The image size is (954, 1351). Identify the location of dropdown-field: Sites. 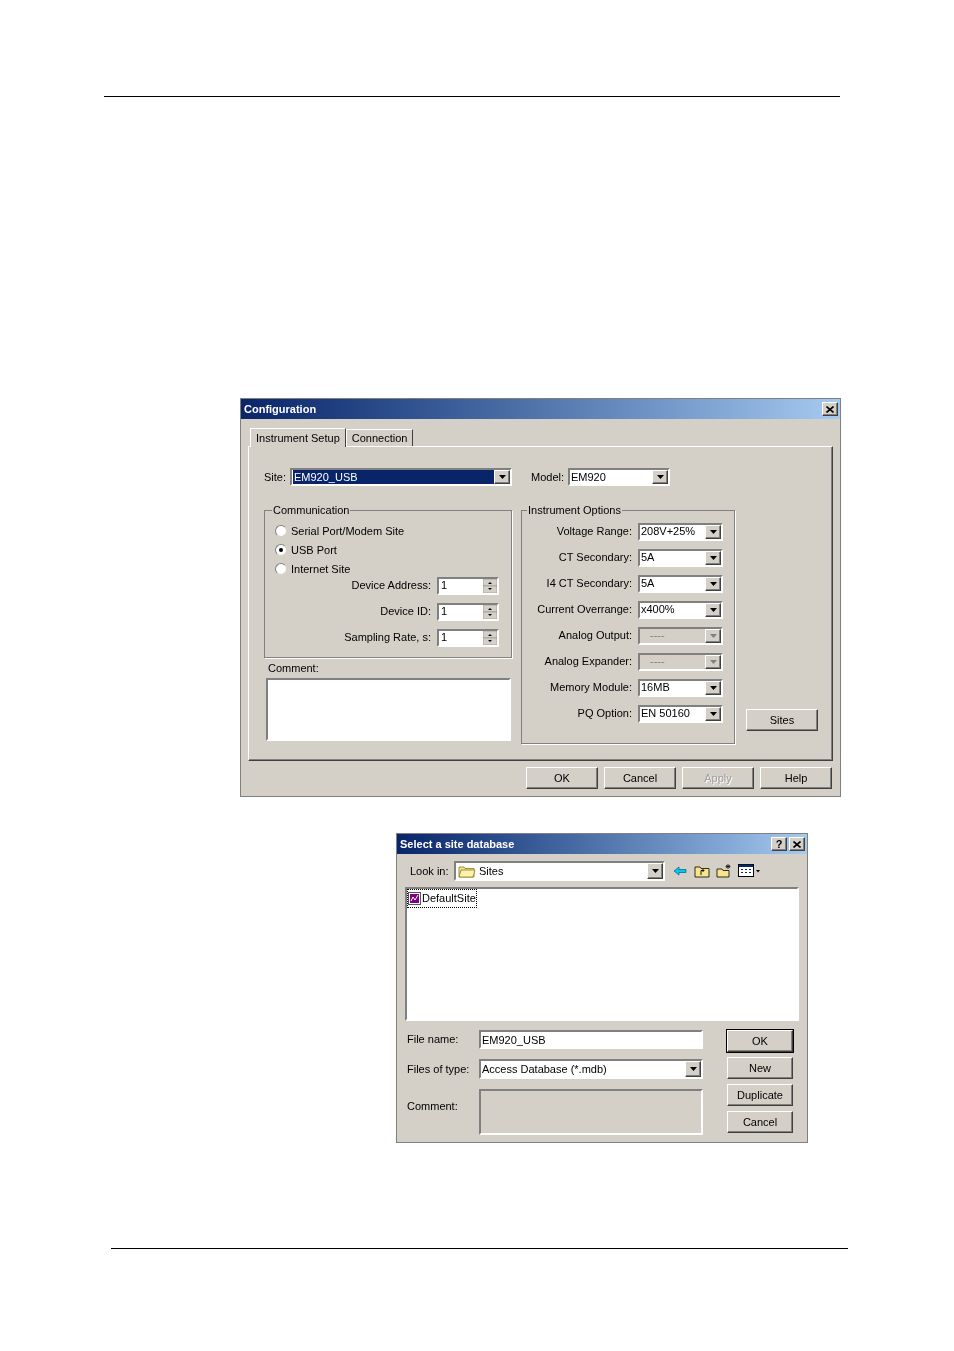
(559, 871).